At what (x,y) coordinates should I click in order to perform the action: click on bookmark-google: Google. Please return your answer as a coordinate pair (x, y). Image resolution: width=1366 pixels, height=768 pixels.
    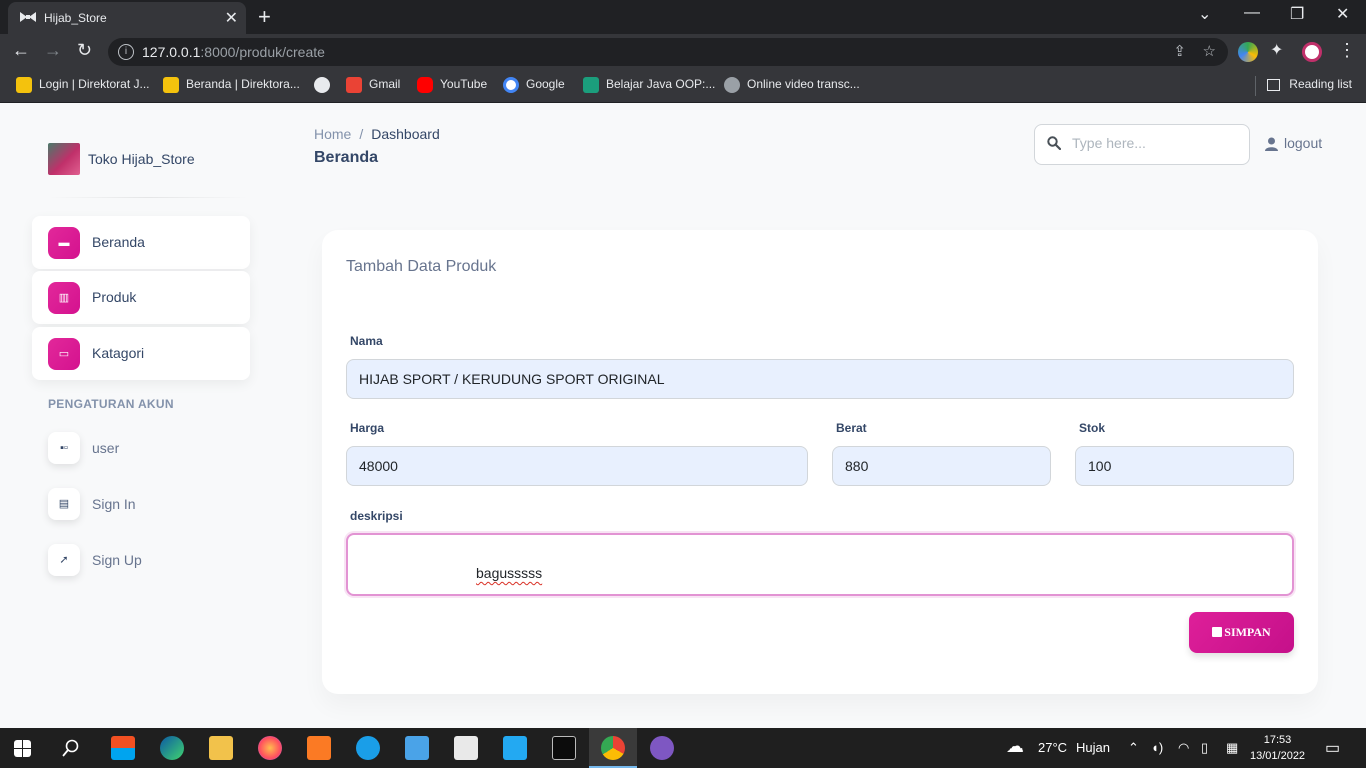
    Looking at the image, I should click on (534, 85).